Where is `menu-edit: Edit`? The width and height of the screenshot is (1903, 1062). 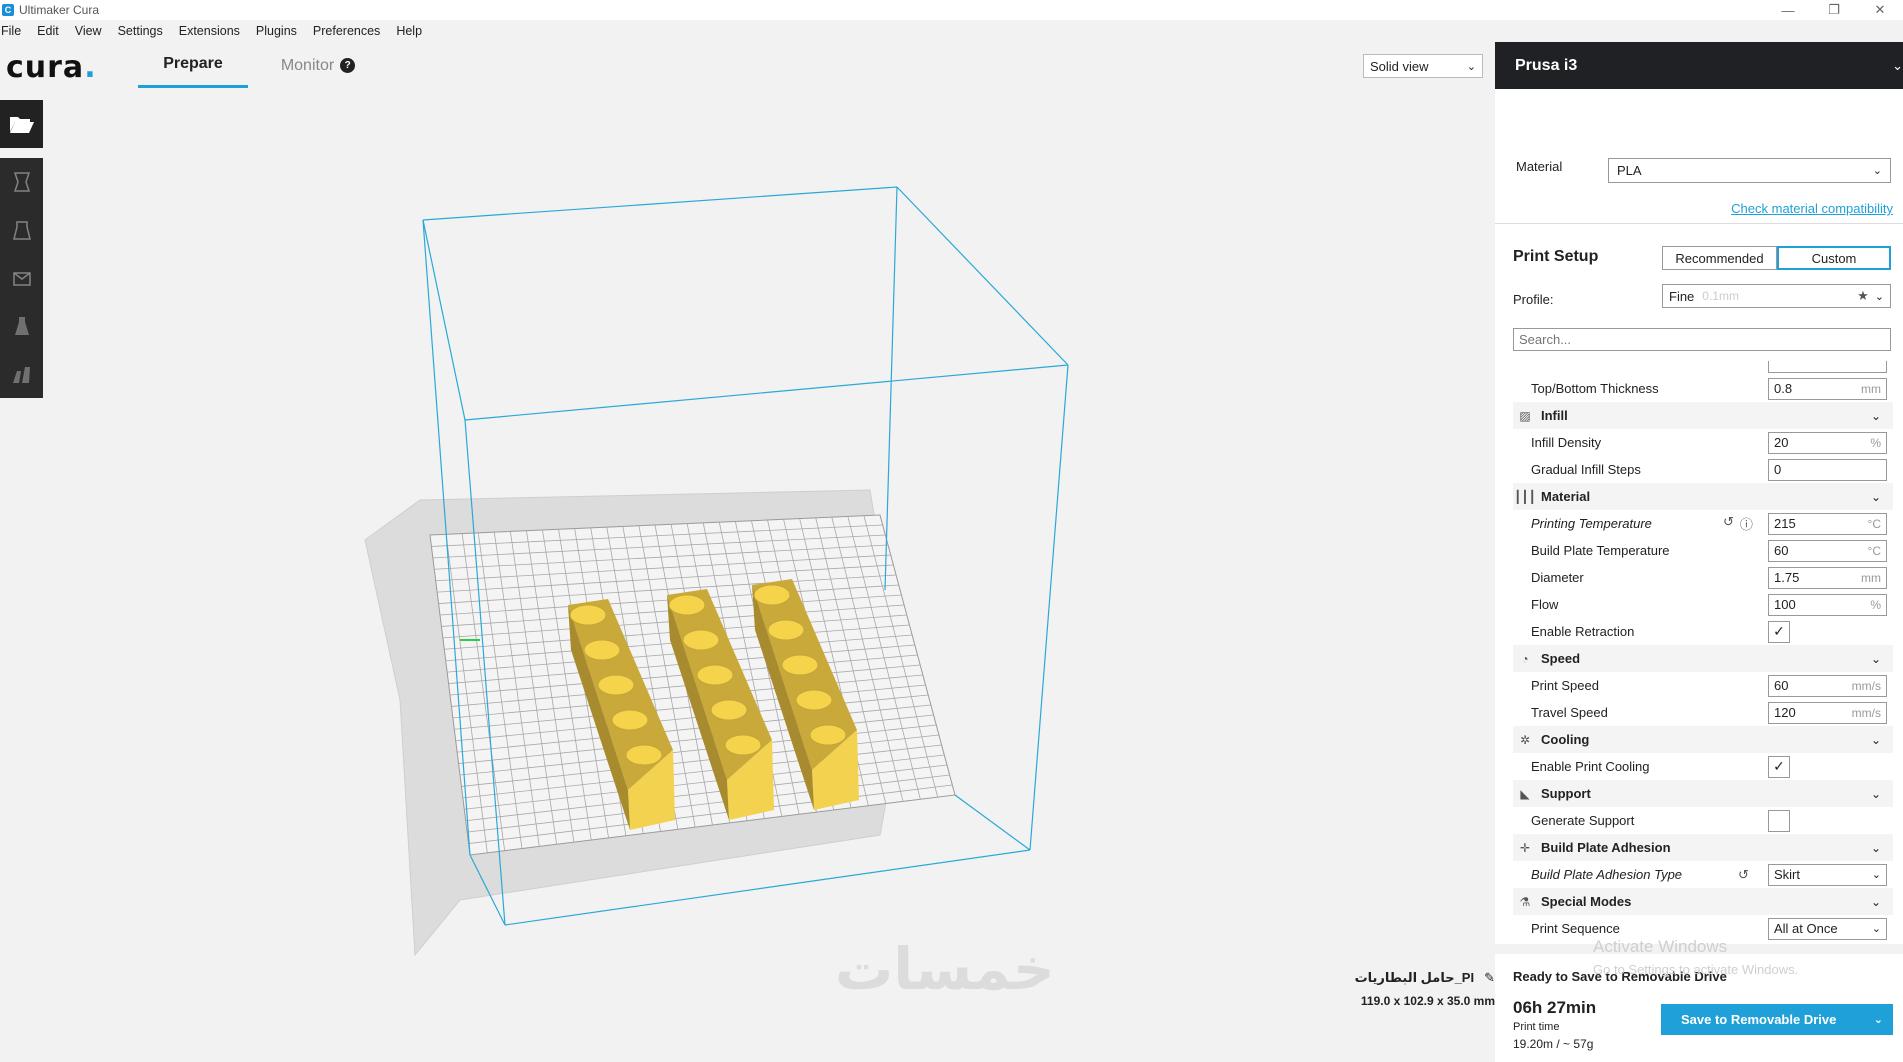
menu-edit: Edit is located at coordinates (47, 31).